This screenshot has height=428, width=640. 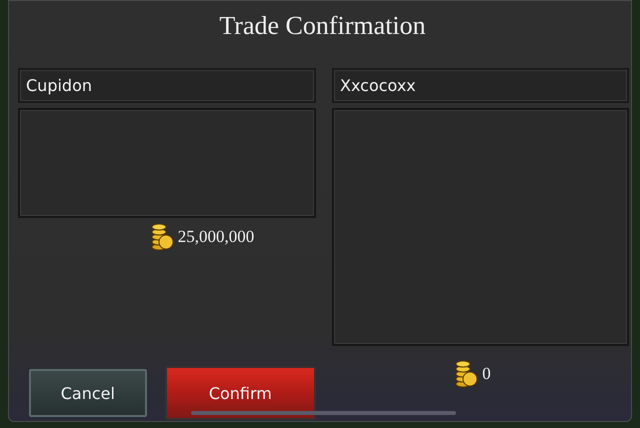 I want to click on player-name: Xxcocoxx, so click(x=480, y=85).